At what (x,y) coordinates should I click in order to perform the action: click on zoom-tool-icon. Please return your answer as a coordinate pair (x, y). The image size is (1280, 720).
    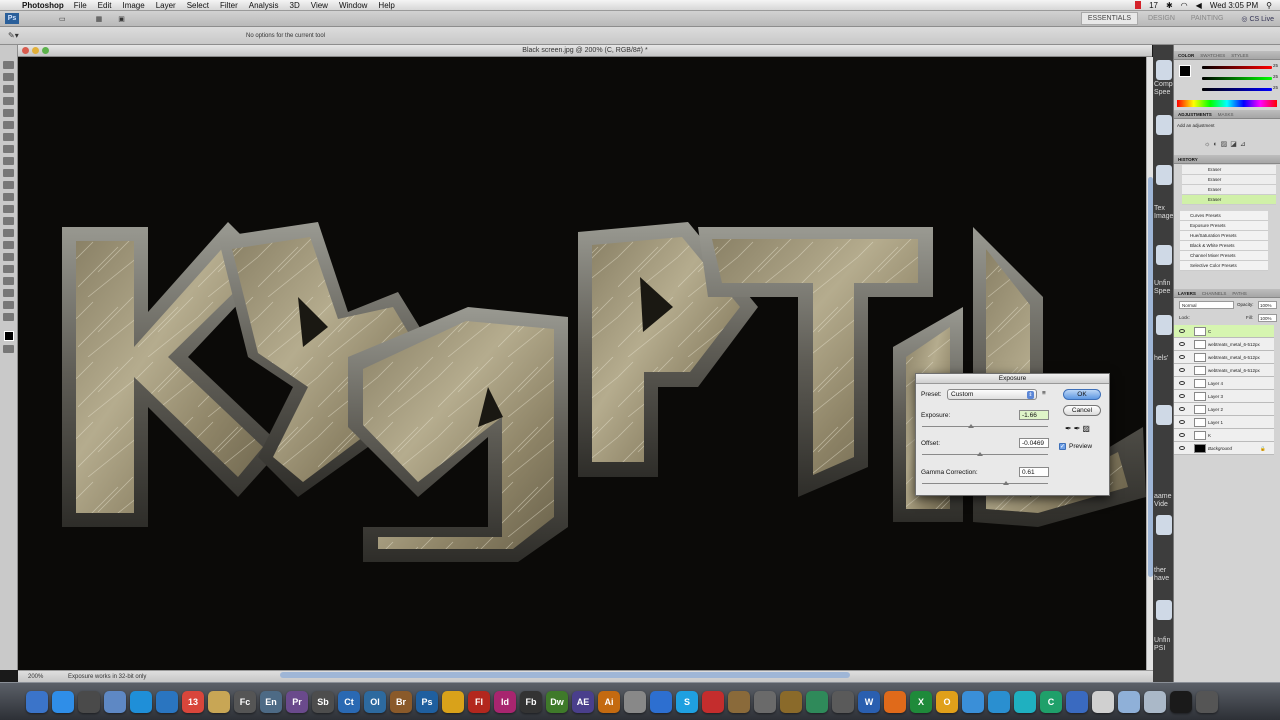
    Looking at the image, I should click on (8, 317).